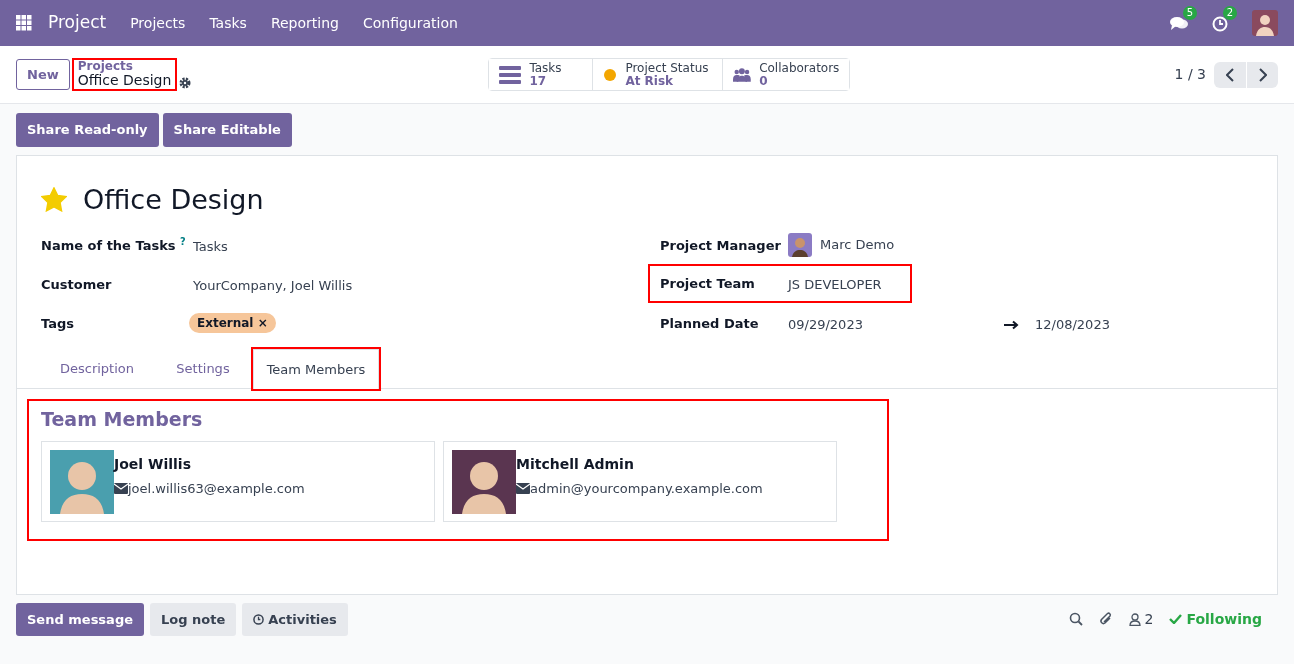 Image resolution: width=1294 pixels, height=664 pixels. What do you see at coordinates (203, 368) in the screenshot?
I see `tab: Settings` at bounding box center [203, 368].